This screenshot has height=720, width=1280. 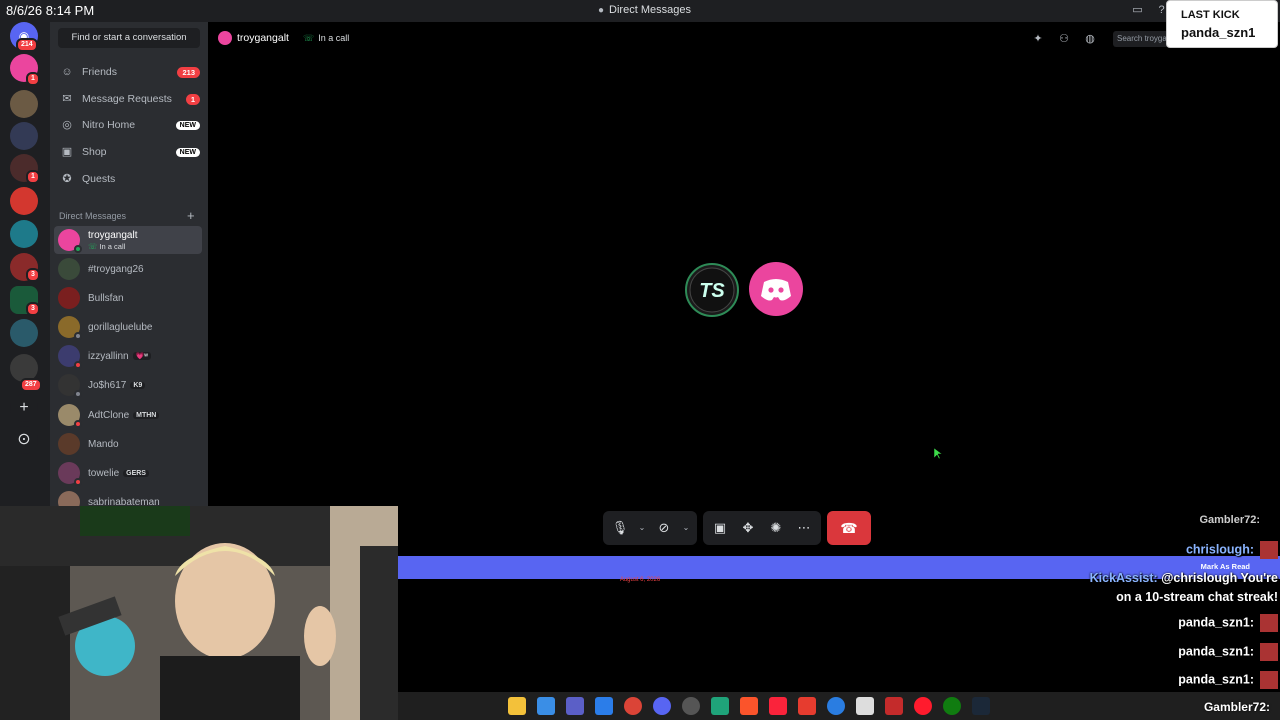 I want to click on clock-text: 8/6/26 8:14 PM, so click(x=50, y=10).